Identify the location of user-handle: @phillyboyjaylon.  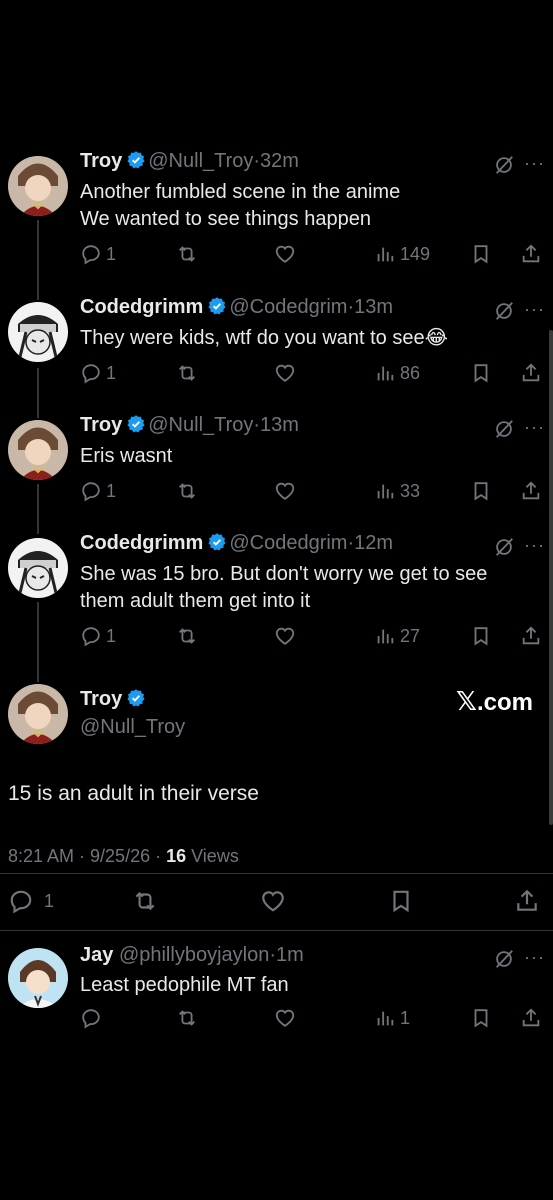
(194, 955).